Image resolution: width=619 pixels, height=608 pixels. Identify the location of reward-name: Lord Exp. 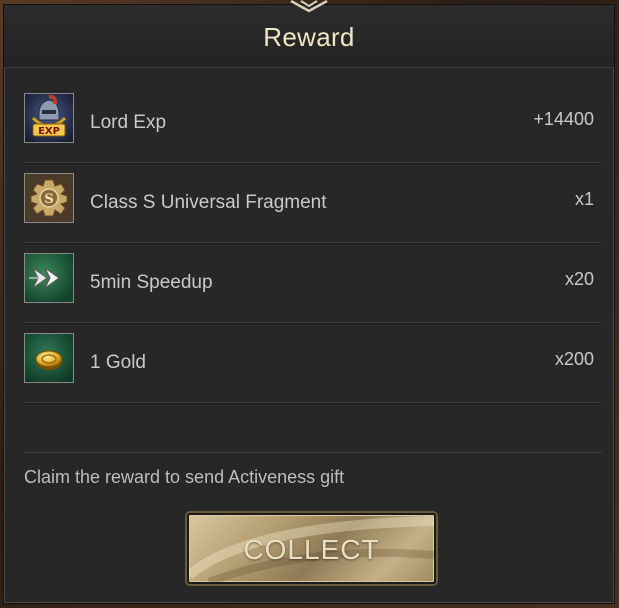
(128, 122).